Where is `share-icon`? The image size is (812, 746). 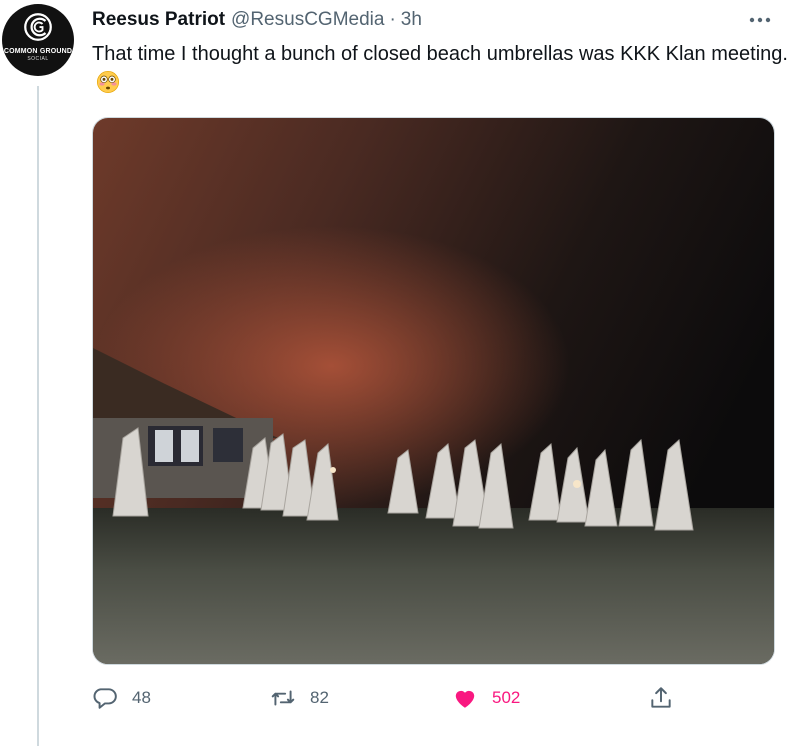 share-icon is located at coordinates (661, 697).